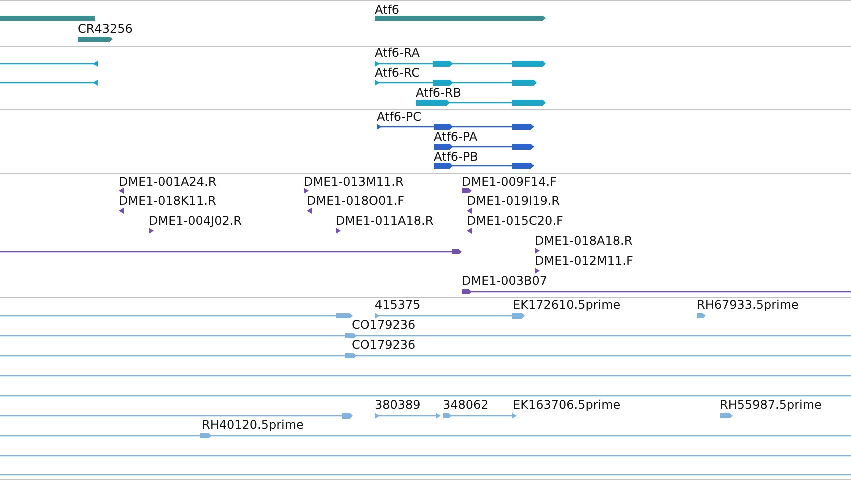  What do you see at coordinates (385, 221) in the screenshot?
I see `feature-label: DME1-011A18.R` at bounding box center [385, 221].